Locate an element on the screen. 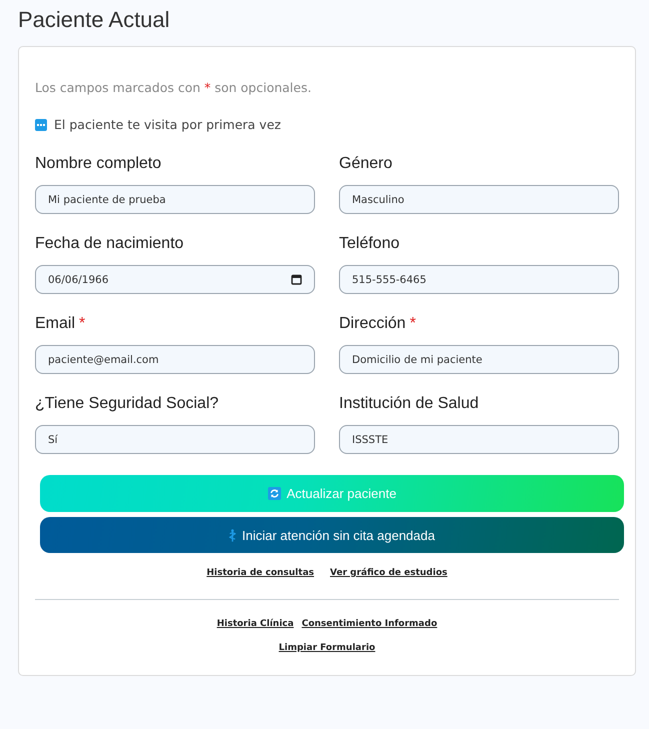 The height and width of the screenshot is (729, 649). field-label: Fecha de nacimiento is located at coordinates (109, 244).